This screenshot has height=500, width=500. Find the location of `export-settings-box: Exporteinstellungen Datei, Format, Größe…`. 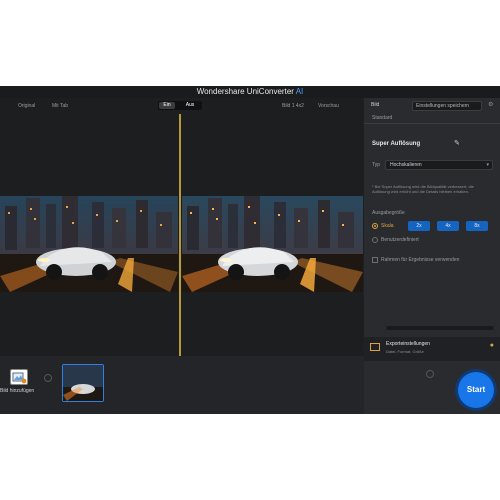

export-settings-box: Exporteinstellungen Datei, Format, Größe… is located at coordinates (432, 349).